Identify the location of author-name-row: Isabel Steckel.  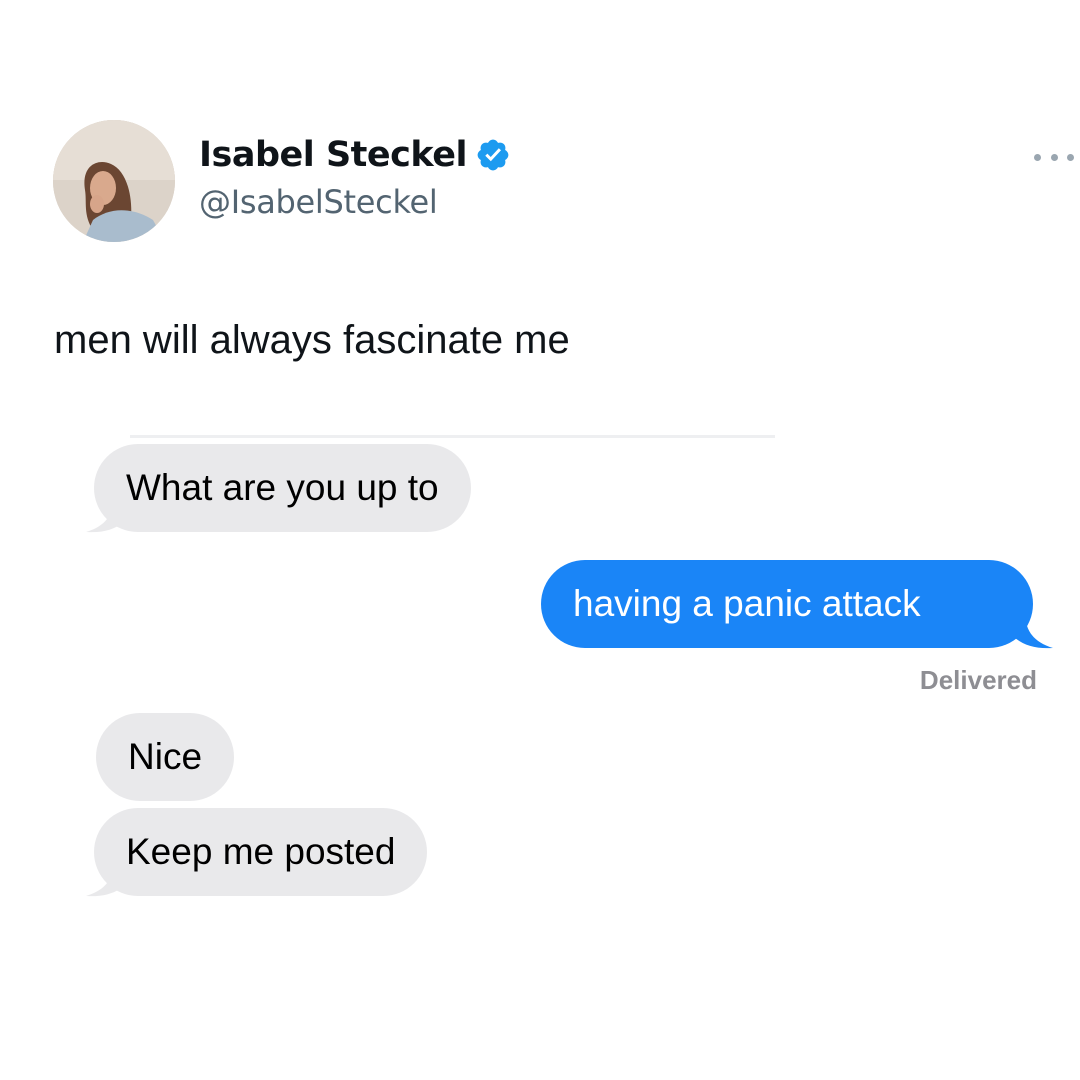
(355, 155).